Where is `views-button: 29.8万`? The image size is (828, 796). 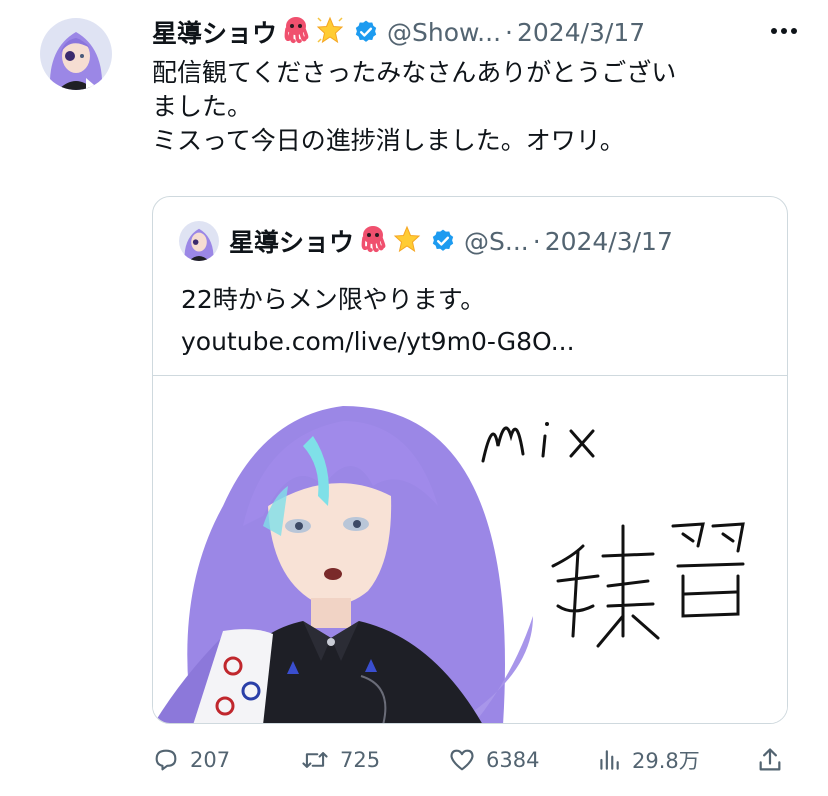 views-button: 29.8万 is located at coordinates (648, 760).